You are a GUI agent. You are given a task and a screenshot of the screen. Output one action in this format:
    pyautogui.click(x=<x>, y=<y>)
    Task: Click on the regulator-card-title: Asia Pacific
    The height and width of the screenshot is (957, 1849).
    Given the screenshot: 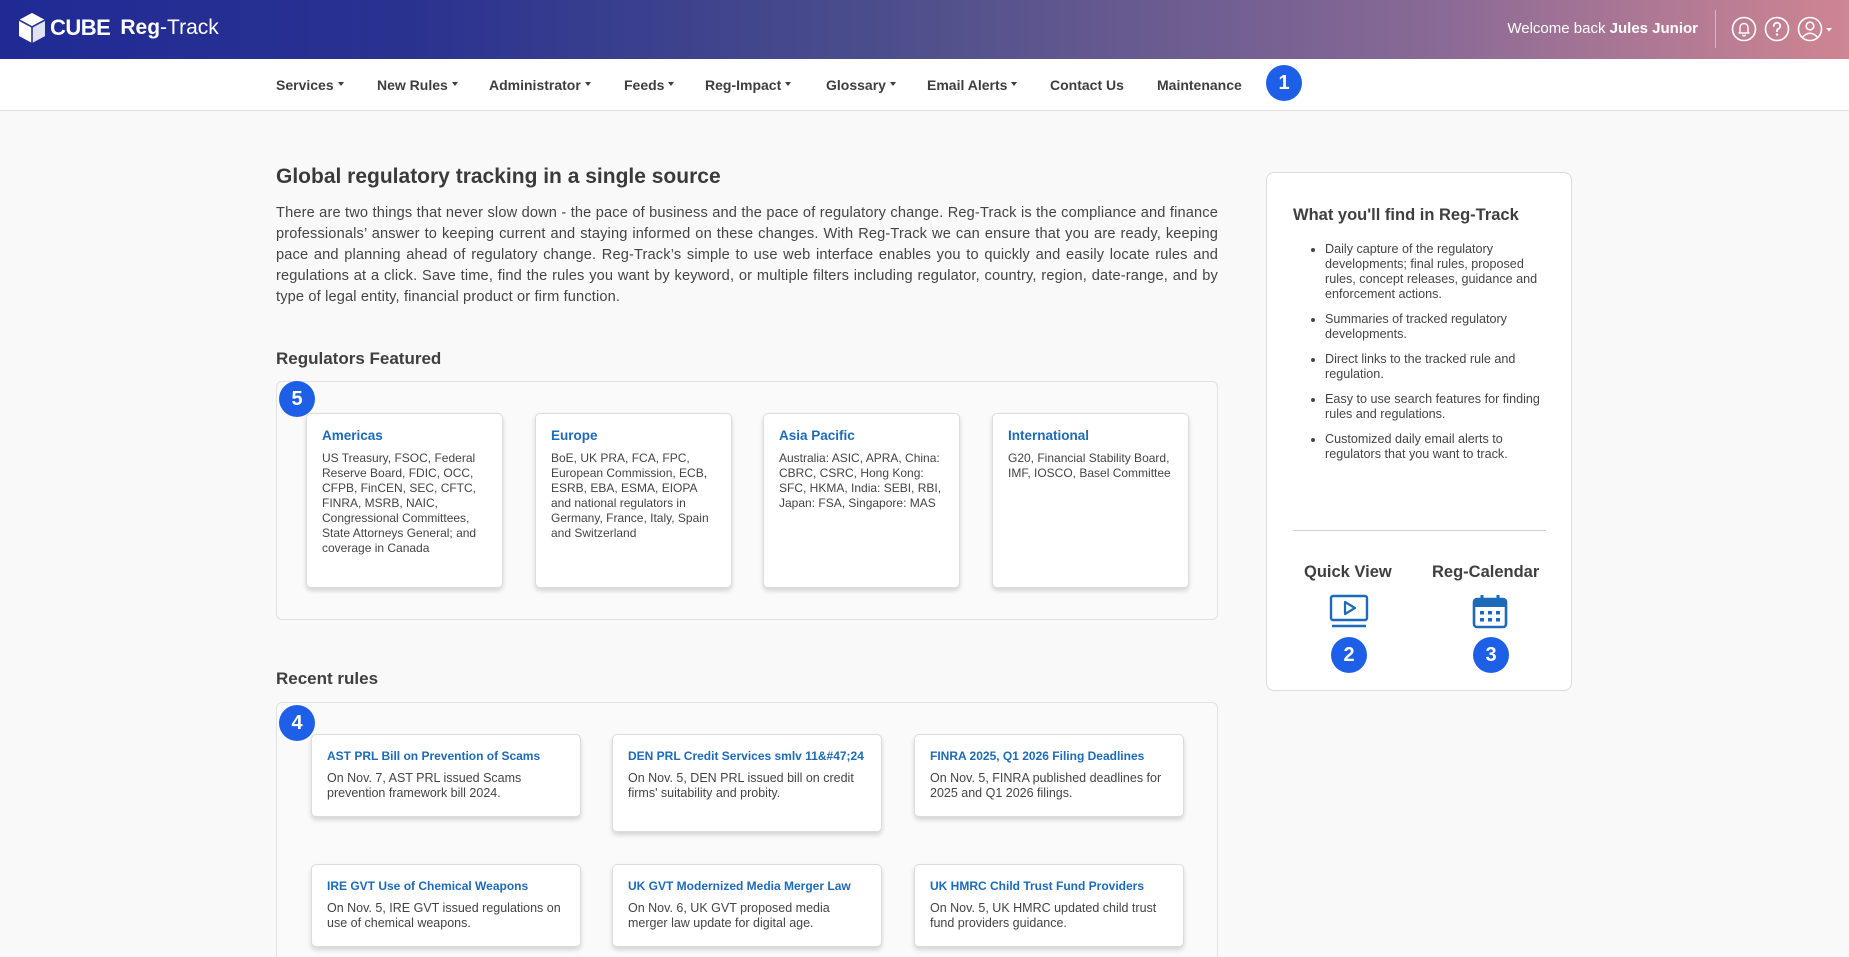 What is the action you would take?
    pyautogui.click(x=861, y=435)
    